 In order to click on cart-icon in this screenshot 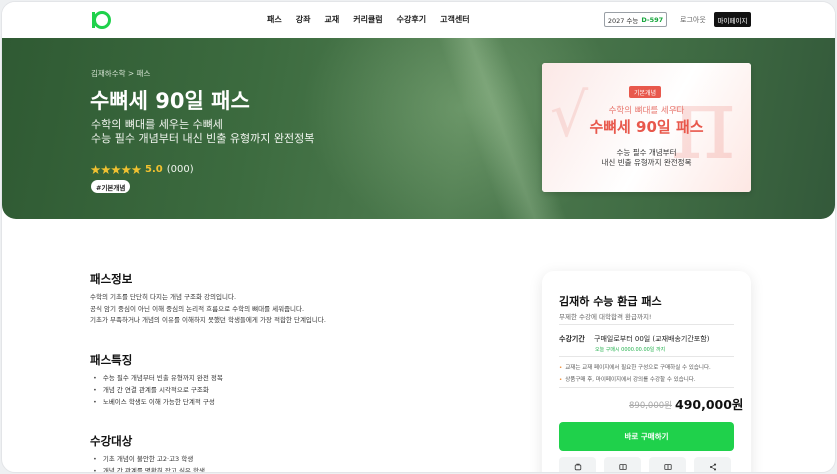, I will do `click(577, 466)`.